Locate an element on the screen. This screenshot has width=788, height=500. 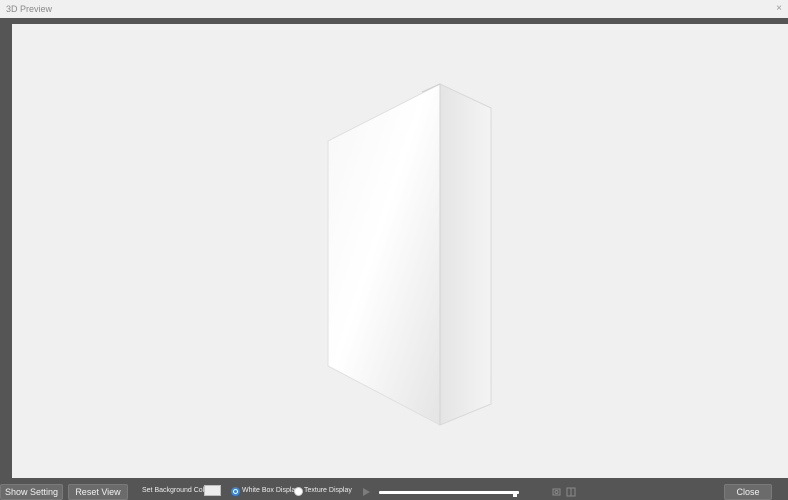
window-titlebar: 3D Preview × is located at coordinates (394, 9).